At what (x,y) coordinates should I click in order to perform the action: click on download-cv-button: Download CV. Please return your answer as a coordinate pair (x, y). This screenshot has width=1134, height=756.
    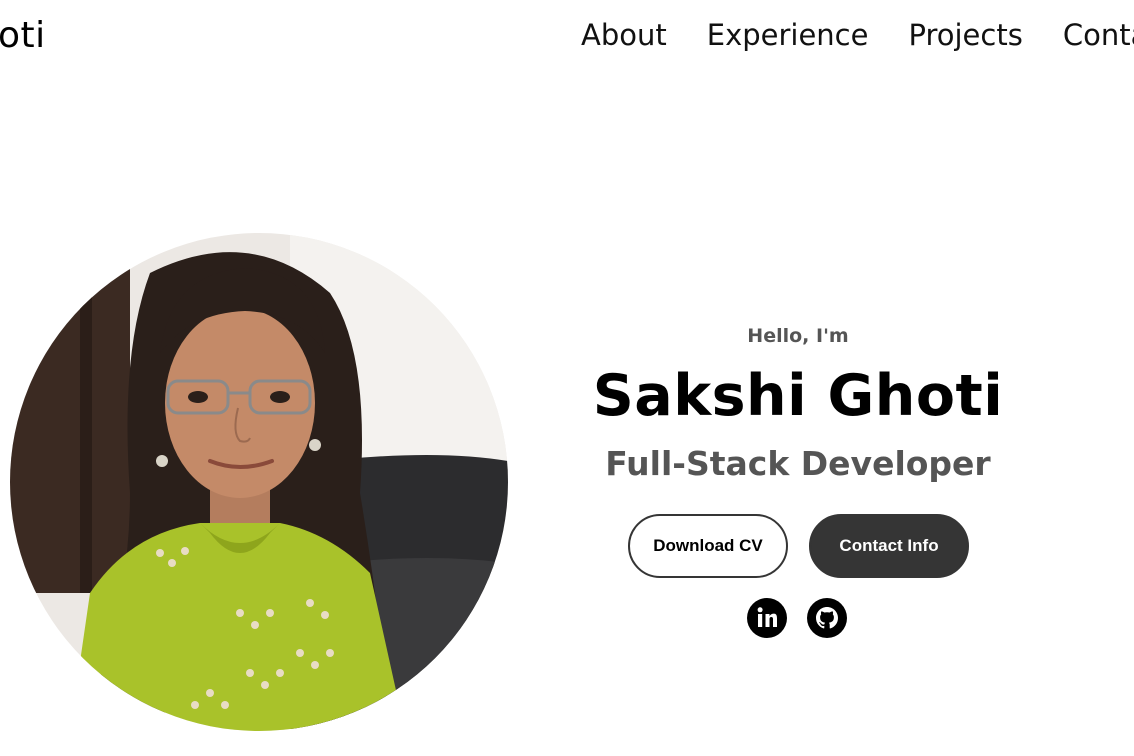
    Looking at the image, I should click on (708, 546).